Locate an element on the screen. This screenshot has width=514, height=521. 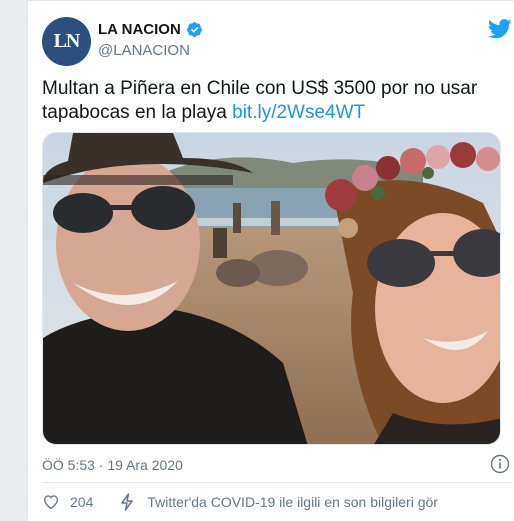
avatar-logo-text: LN is located at coordinates (67, 41).